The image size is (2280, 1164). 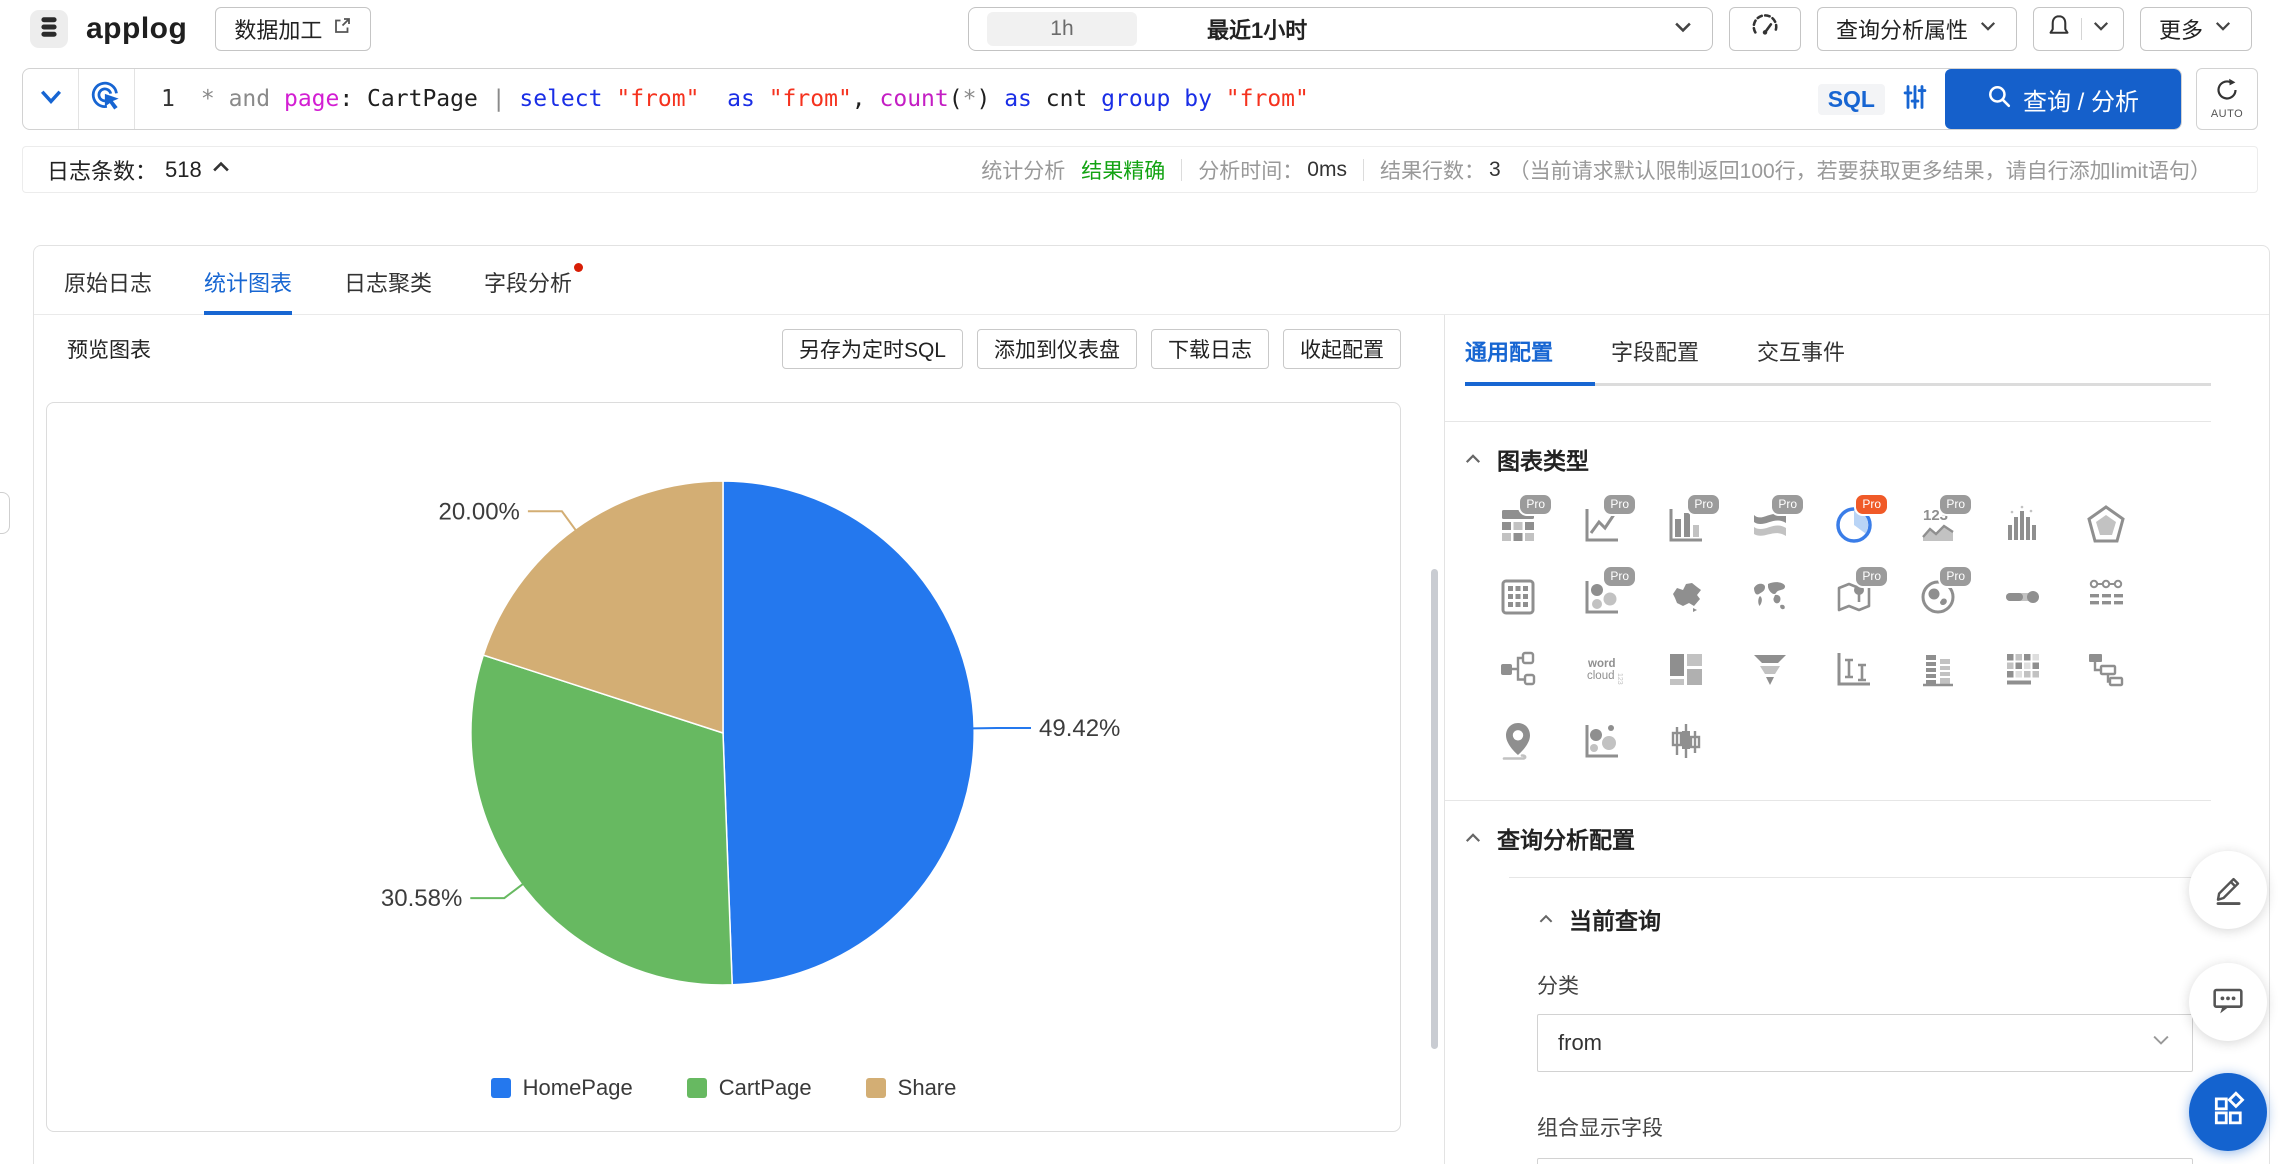 I want to click on feedback-edit-fab, so click(x=2228, y=890).